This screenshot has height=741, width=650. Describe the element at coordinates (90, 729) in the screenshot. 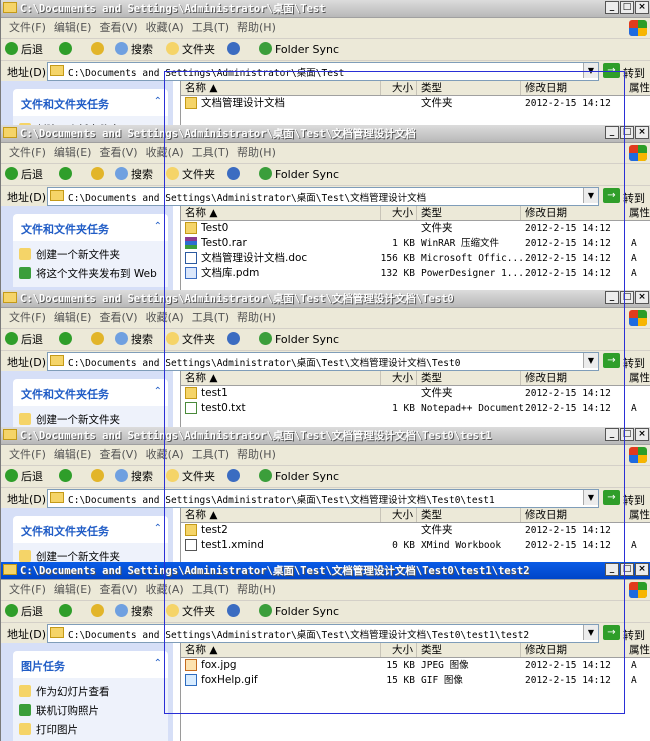

I see `task-item: 打印图片` at that location.